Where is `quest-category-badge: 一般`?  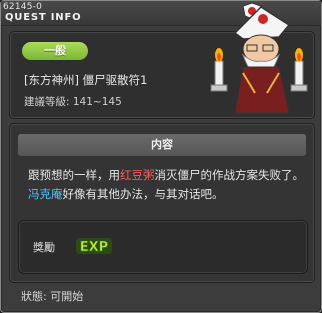
quest-category-badge: 一般 is located at coordinates (55, 51).